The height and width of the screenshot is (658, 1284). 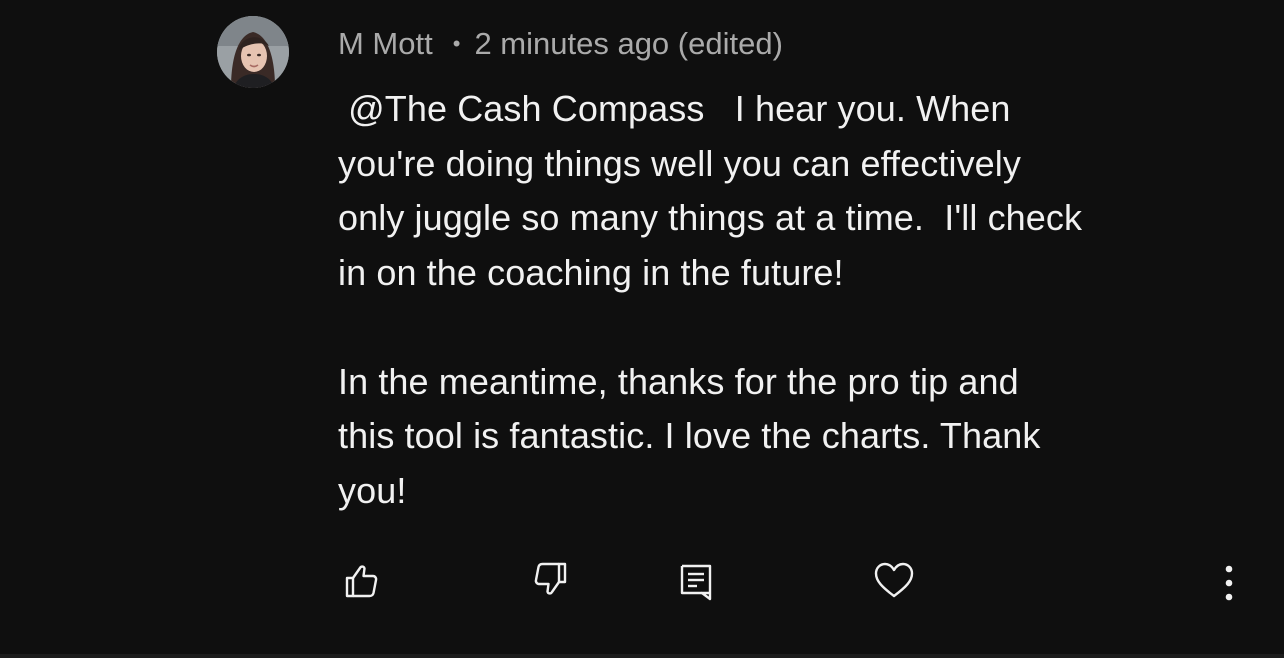 I want to click on dislike-button, so click(x=552, y=580).